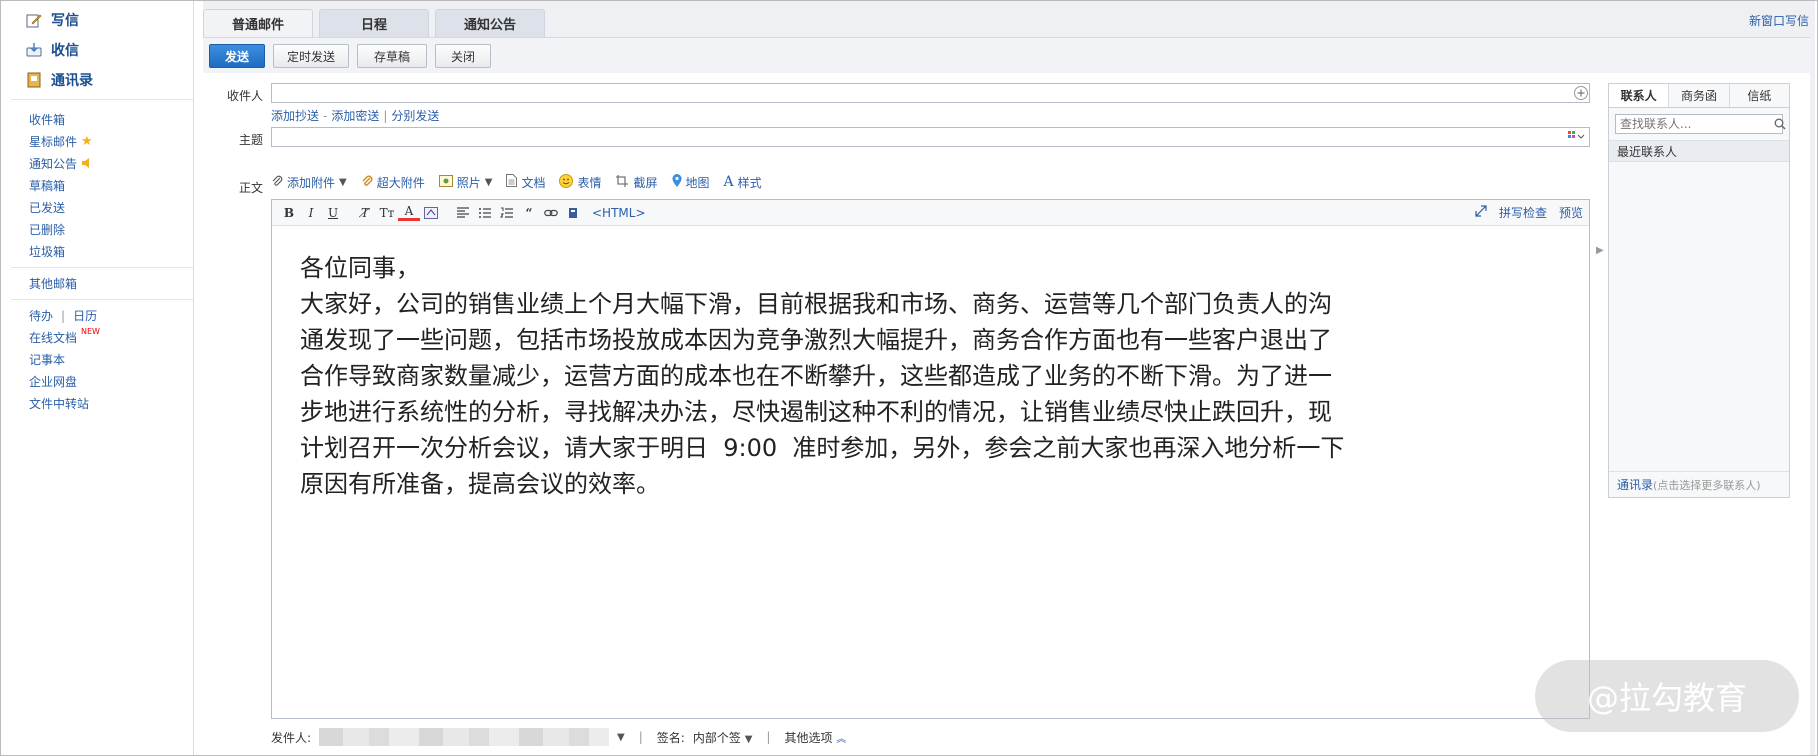  Describe the element at coordinates (250, 188) in the screenshot. I see `body-label: 正文` at that location.